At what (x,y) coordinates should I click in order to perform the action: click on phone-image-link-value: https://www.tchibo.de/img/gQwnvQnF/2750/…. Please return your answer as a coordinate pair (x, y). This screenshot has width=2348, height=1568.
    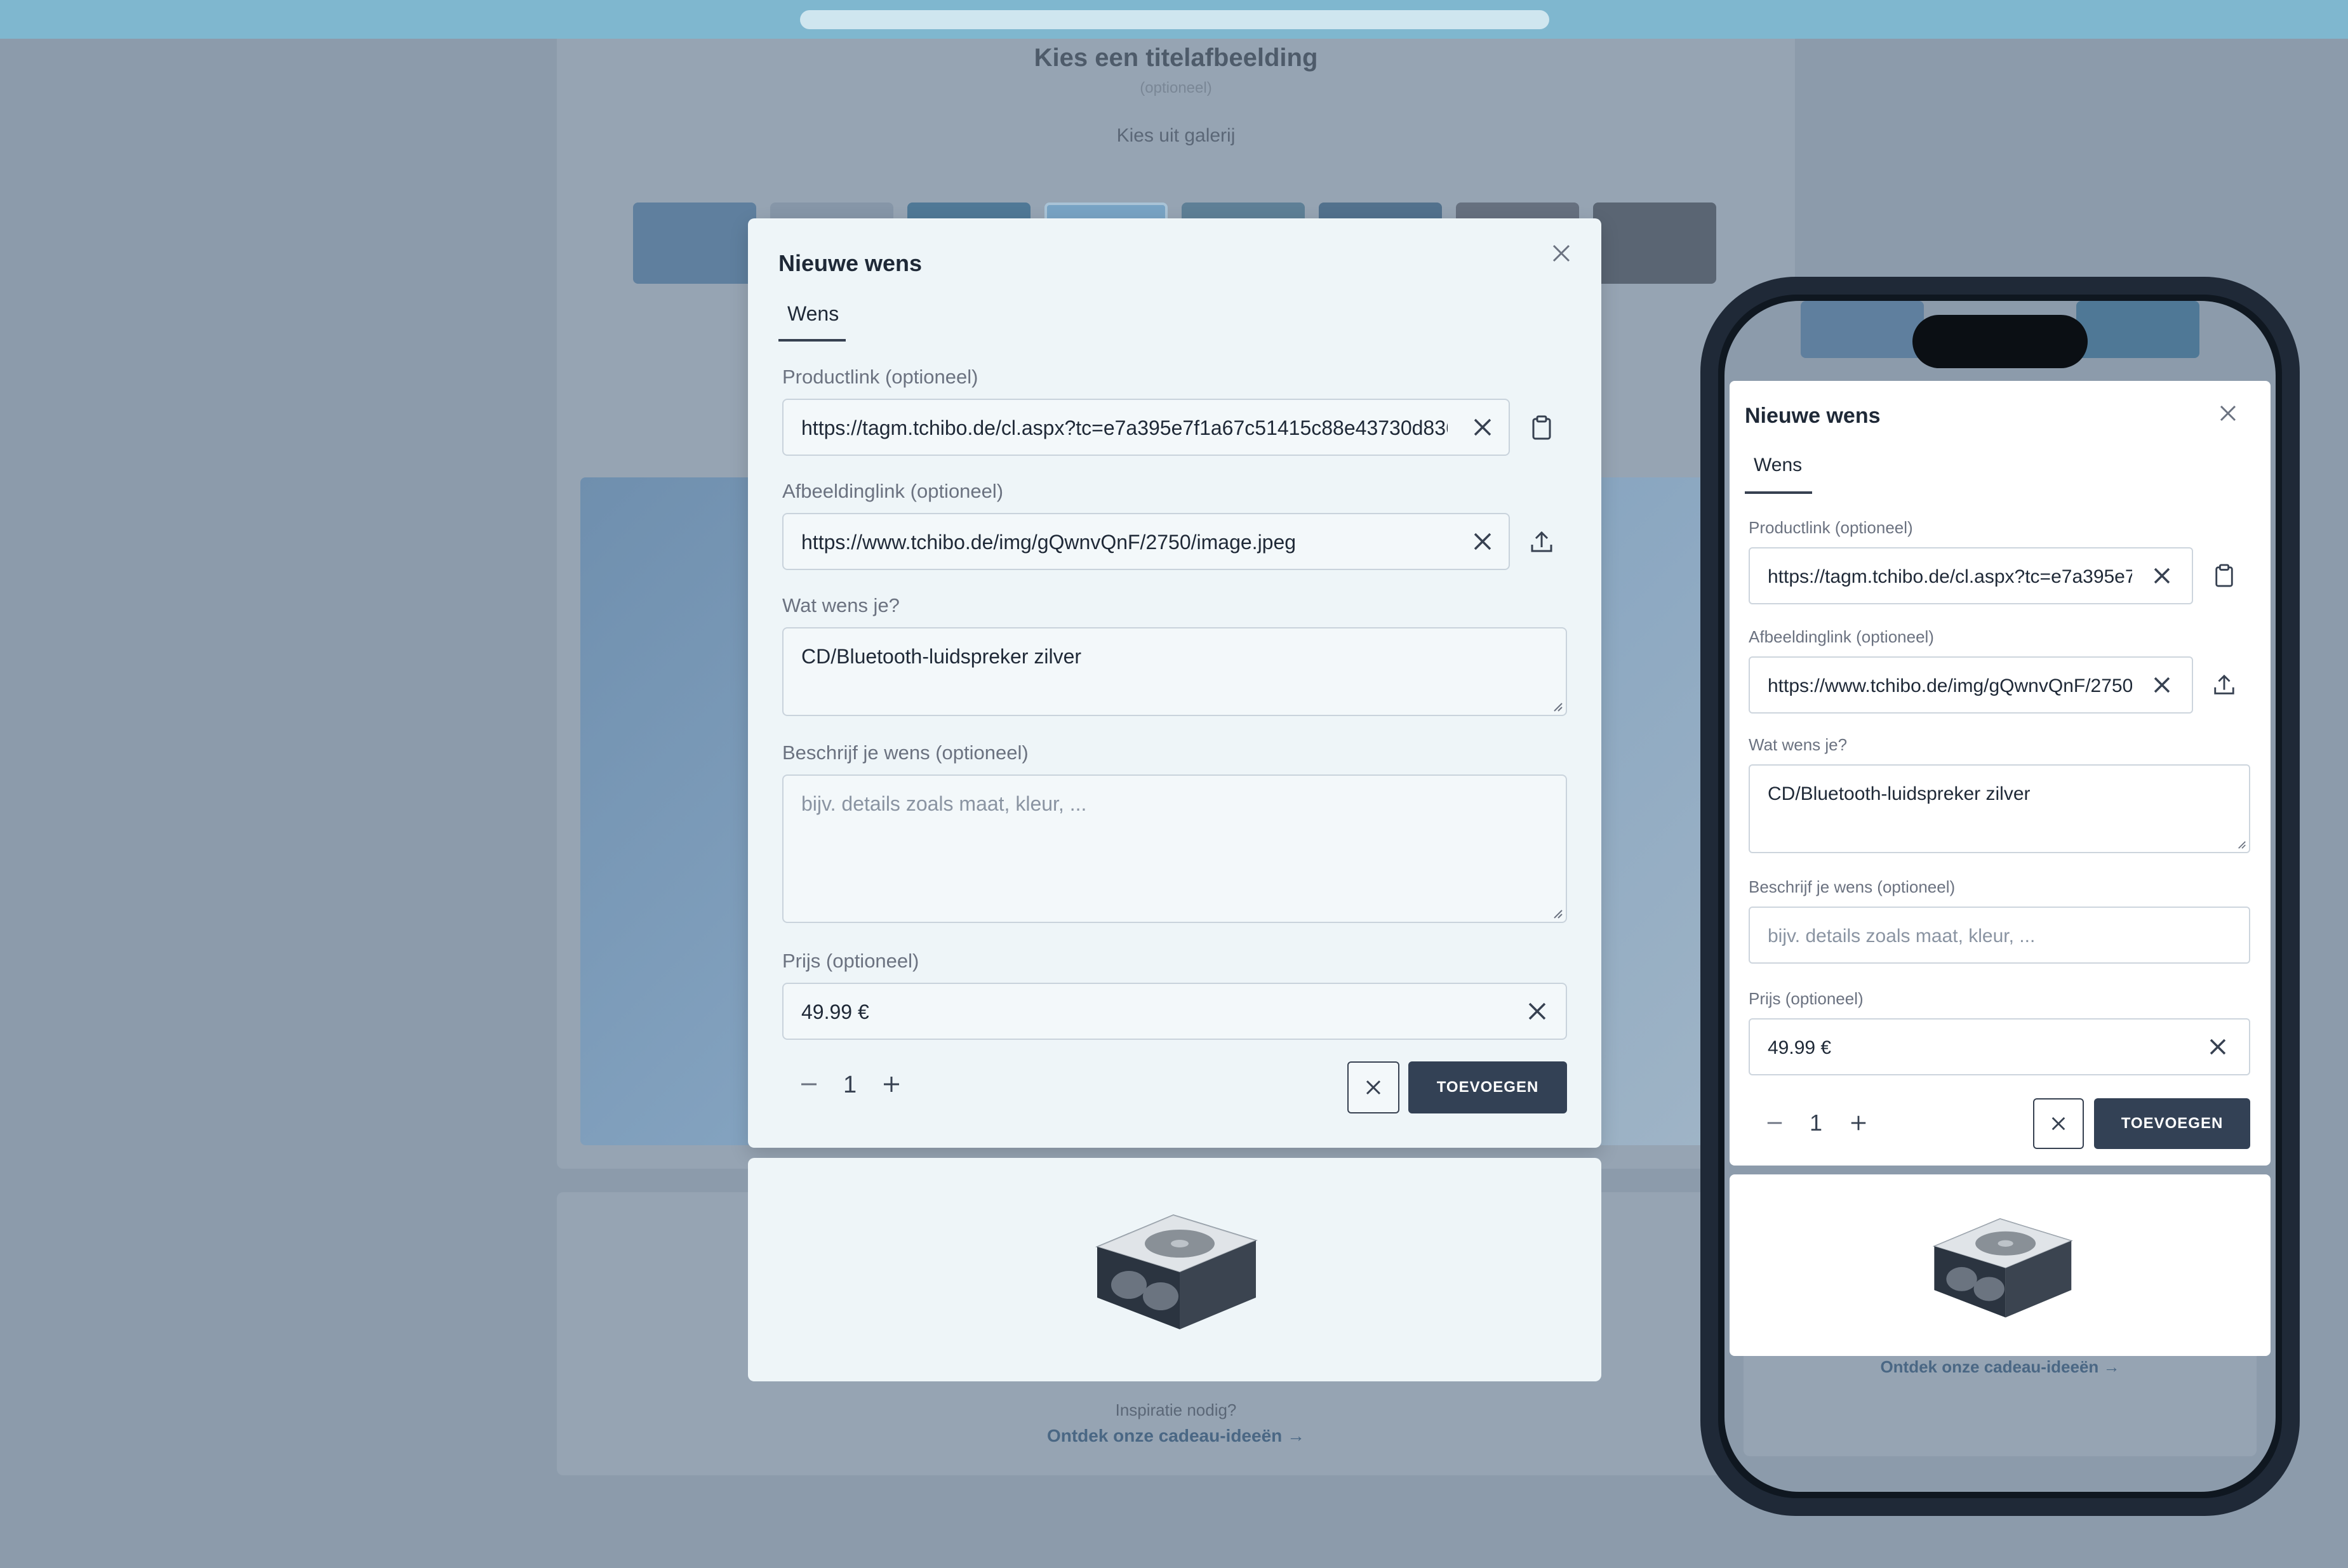
    Looking at the image, I should click on (1950, 685).